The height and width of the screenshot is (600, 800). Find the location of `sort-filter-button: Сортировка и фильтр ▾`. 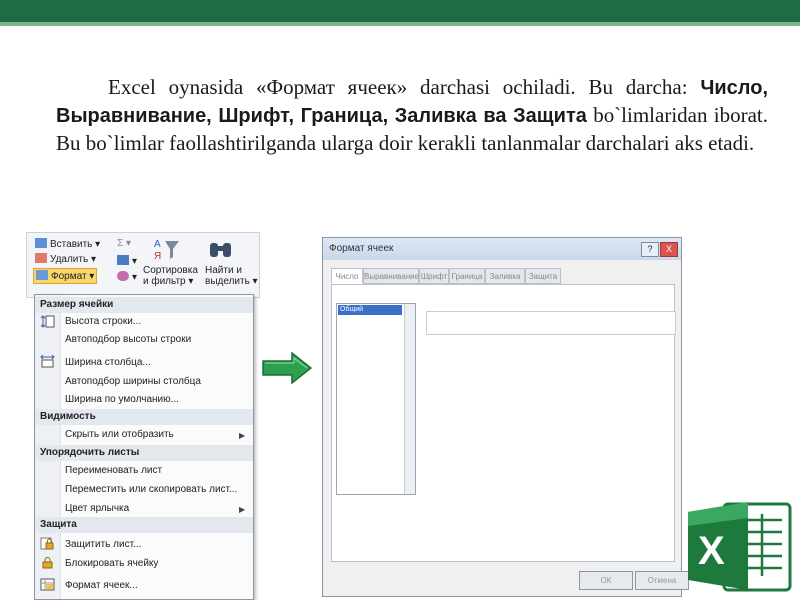

sort-filter-button: Сортировка и фильтр ▾ is located at coordinates (170, 276).